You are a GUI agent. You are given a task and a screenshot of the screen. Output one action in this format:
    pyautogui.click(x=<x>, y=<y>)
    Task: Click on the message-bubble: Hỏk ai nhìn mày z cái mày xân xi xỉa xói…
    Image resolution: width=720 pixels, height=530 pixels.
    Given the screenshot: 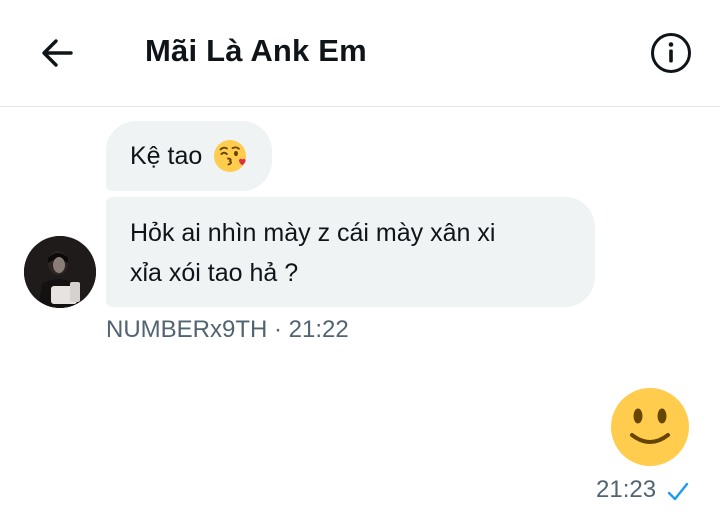 What is the action you would take?
    pyautogui.click(x=350, y=252)
    